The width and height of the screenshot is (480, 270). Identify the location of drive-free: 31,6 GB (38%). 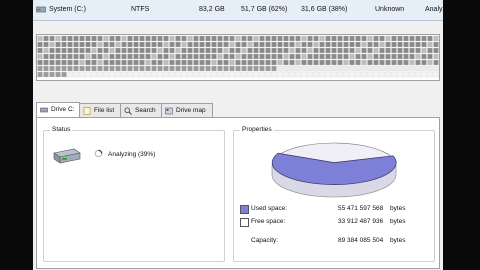
(324, 9).